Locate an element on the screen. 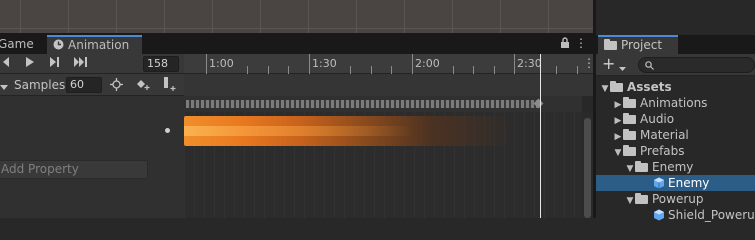  tree-item-label: Powerup is located at coordinates (678, 199).